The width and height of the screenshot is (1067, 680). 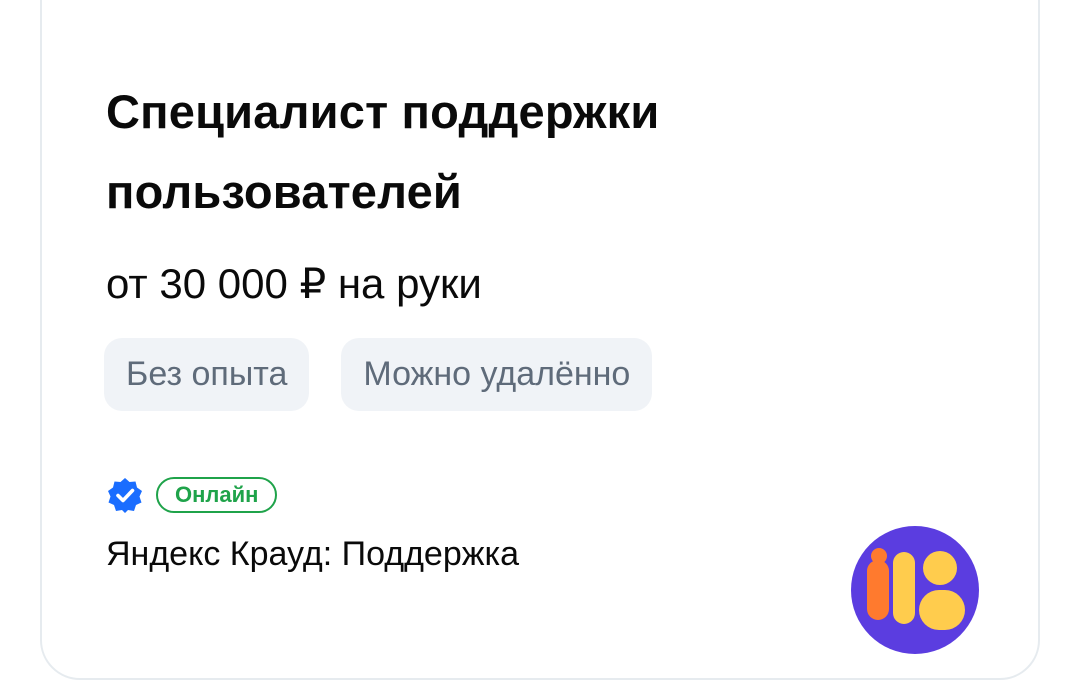 What do you see at coordinates (312, 554) in the screenshot?
I see `company-name: Яндекс Крауд: Поддержка` at bounding box center [312, 554].